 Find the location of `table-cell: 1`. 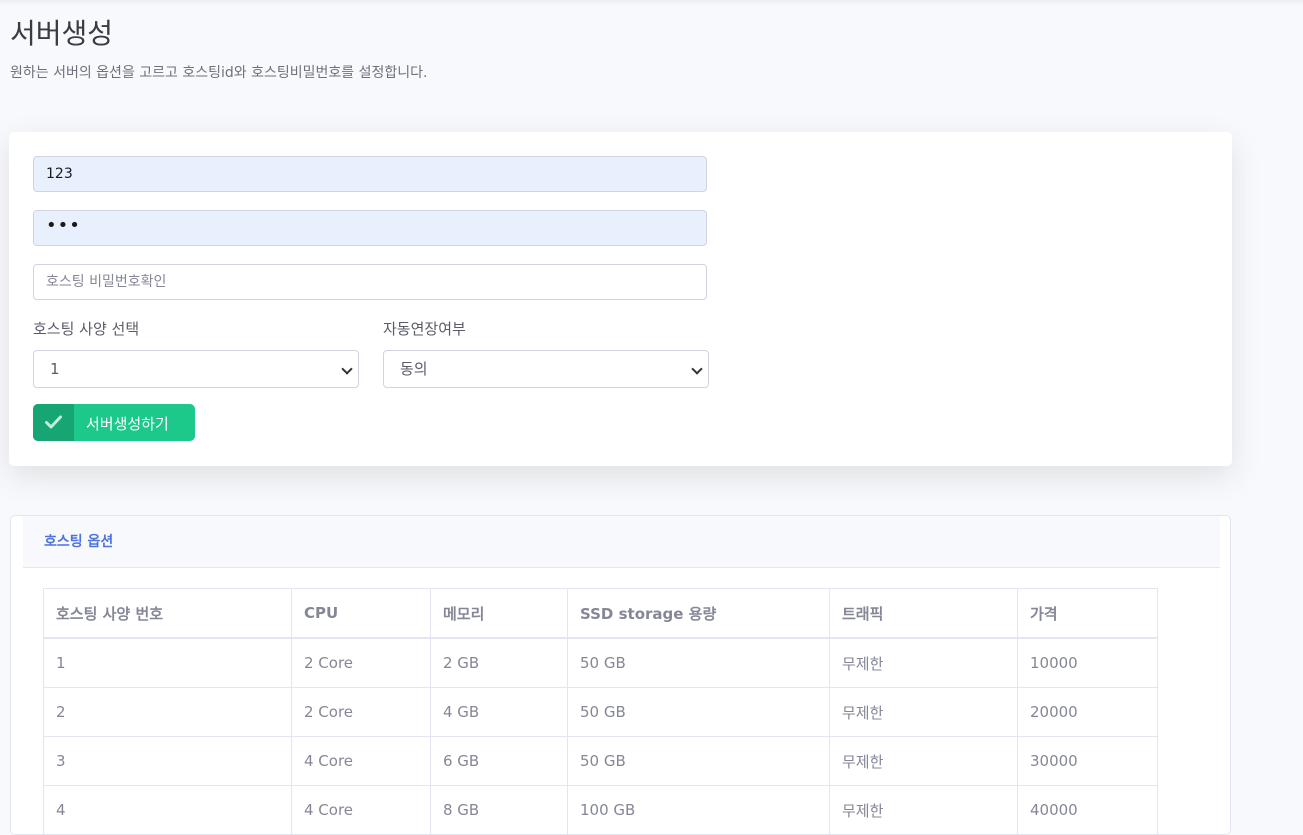

table-cell: 1 is located at coordinates (167, 662).